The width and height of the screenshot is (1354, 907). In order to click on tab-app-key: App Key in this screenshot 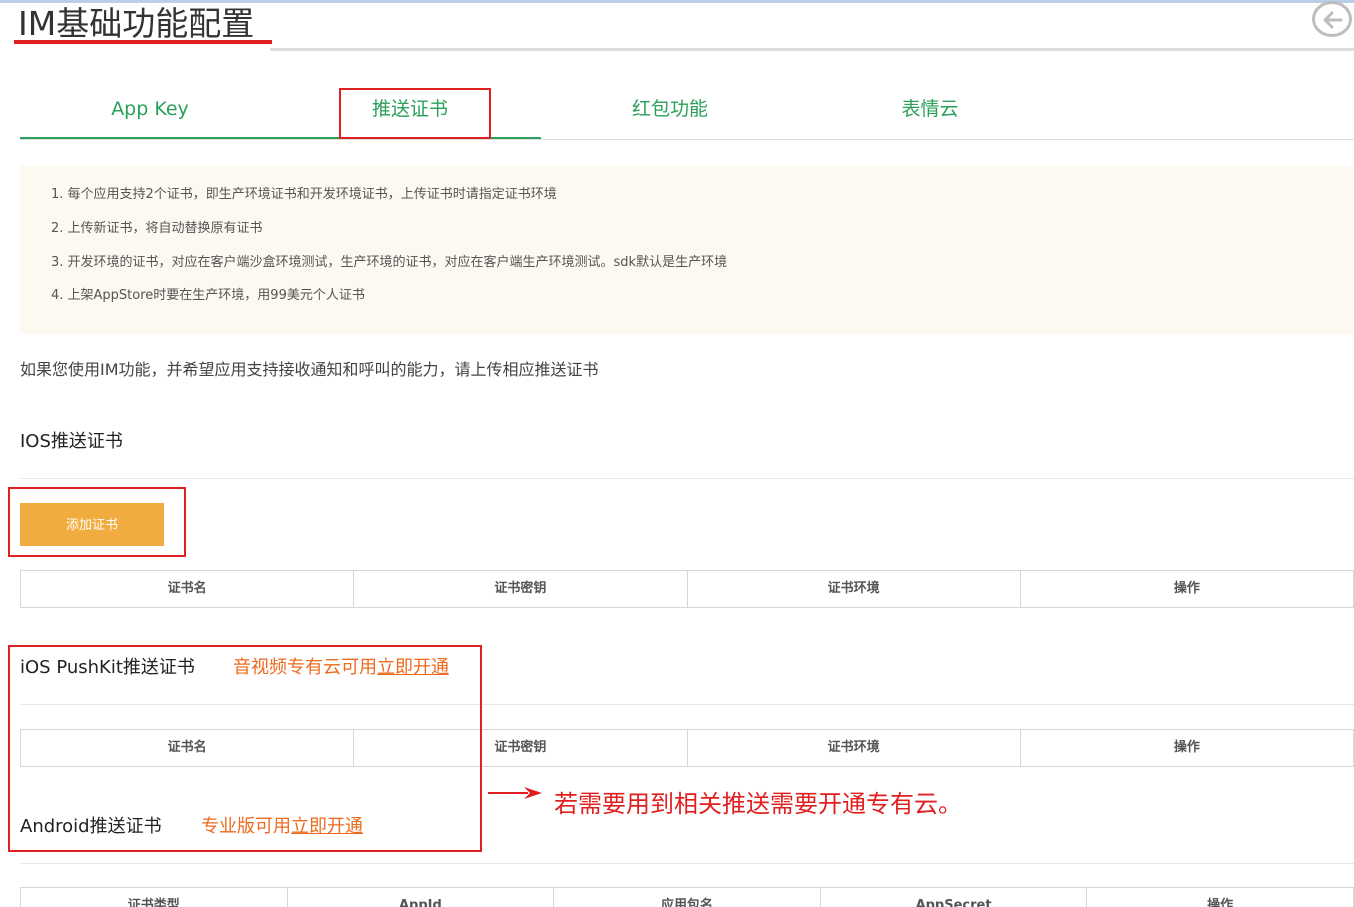, I will do `click(150, 112)`.